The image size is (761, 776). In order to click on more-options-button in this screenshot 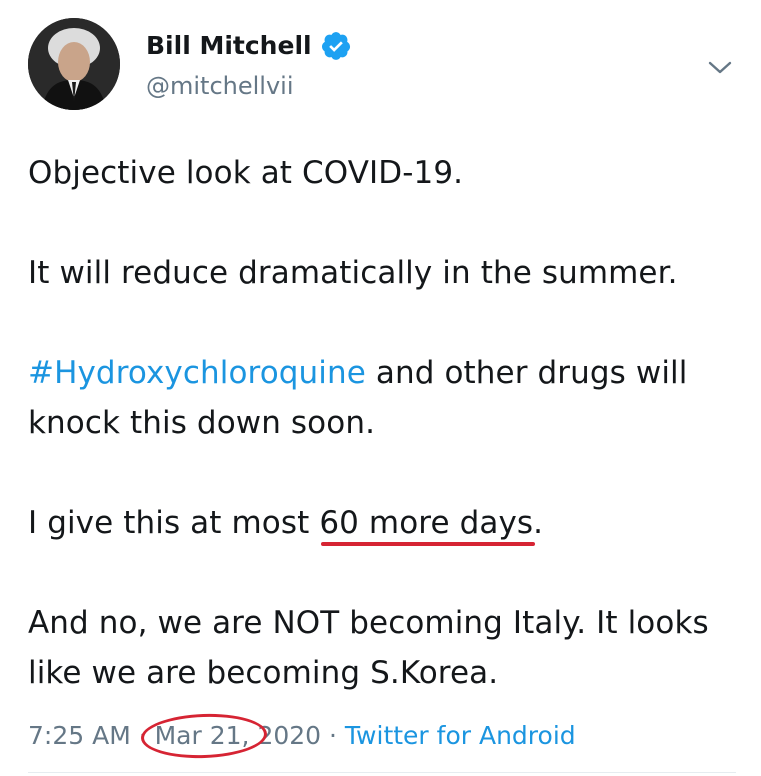, I will do `click(720, 68)`.